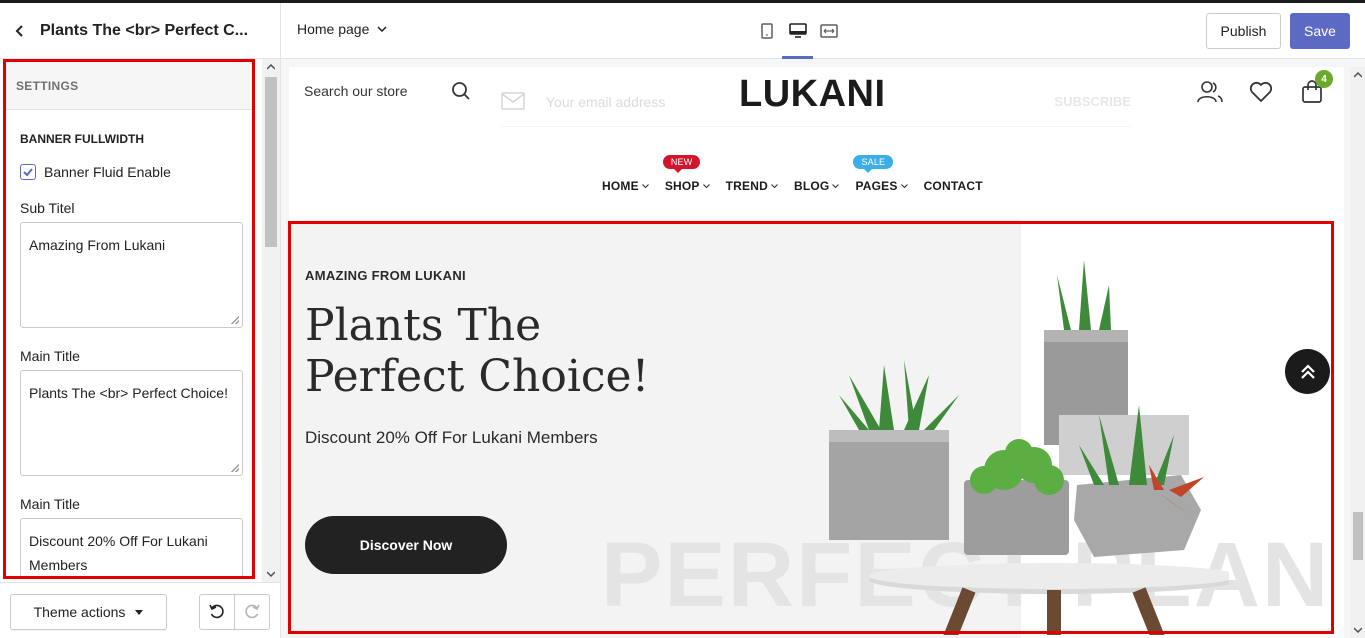  Describe the element at coordinates (131, 275) in the screenshot. I see `subtitle-textarea: Amazing From Lukani` at that location.